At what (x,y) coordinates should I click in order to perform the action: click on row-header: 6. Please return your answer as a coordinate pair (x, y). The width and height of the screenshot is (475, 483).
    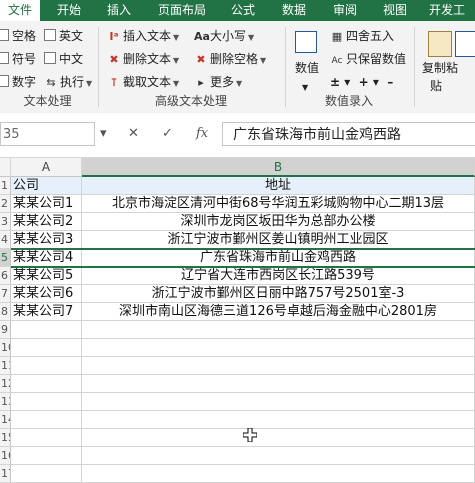
    Looking at the image, I should click on (5, 276).